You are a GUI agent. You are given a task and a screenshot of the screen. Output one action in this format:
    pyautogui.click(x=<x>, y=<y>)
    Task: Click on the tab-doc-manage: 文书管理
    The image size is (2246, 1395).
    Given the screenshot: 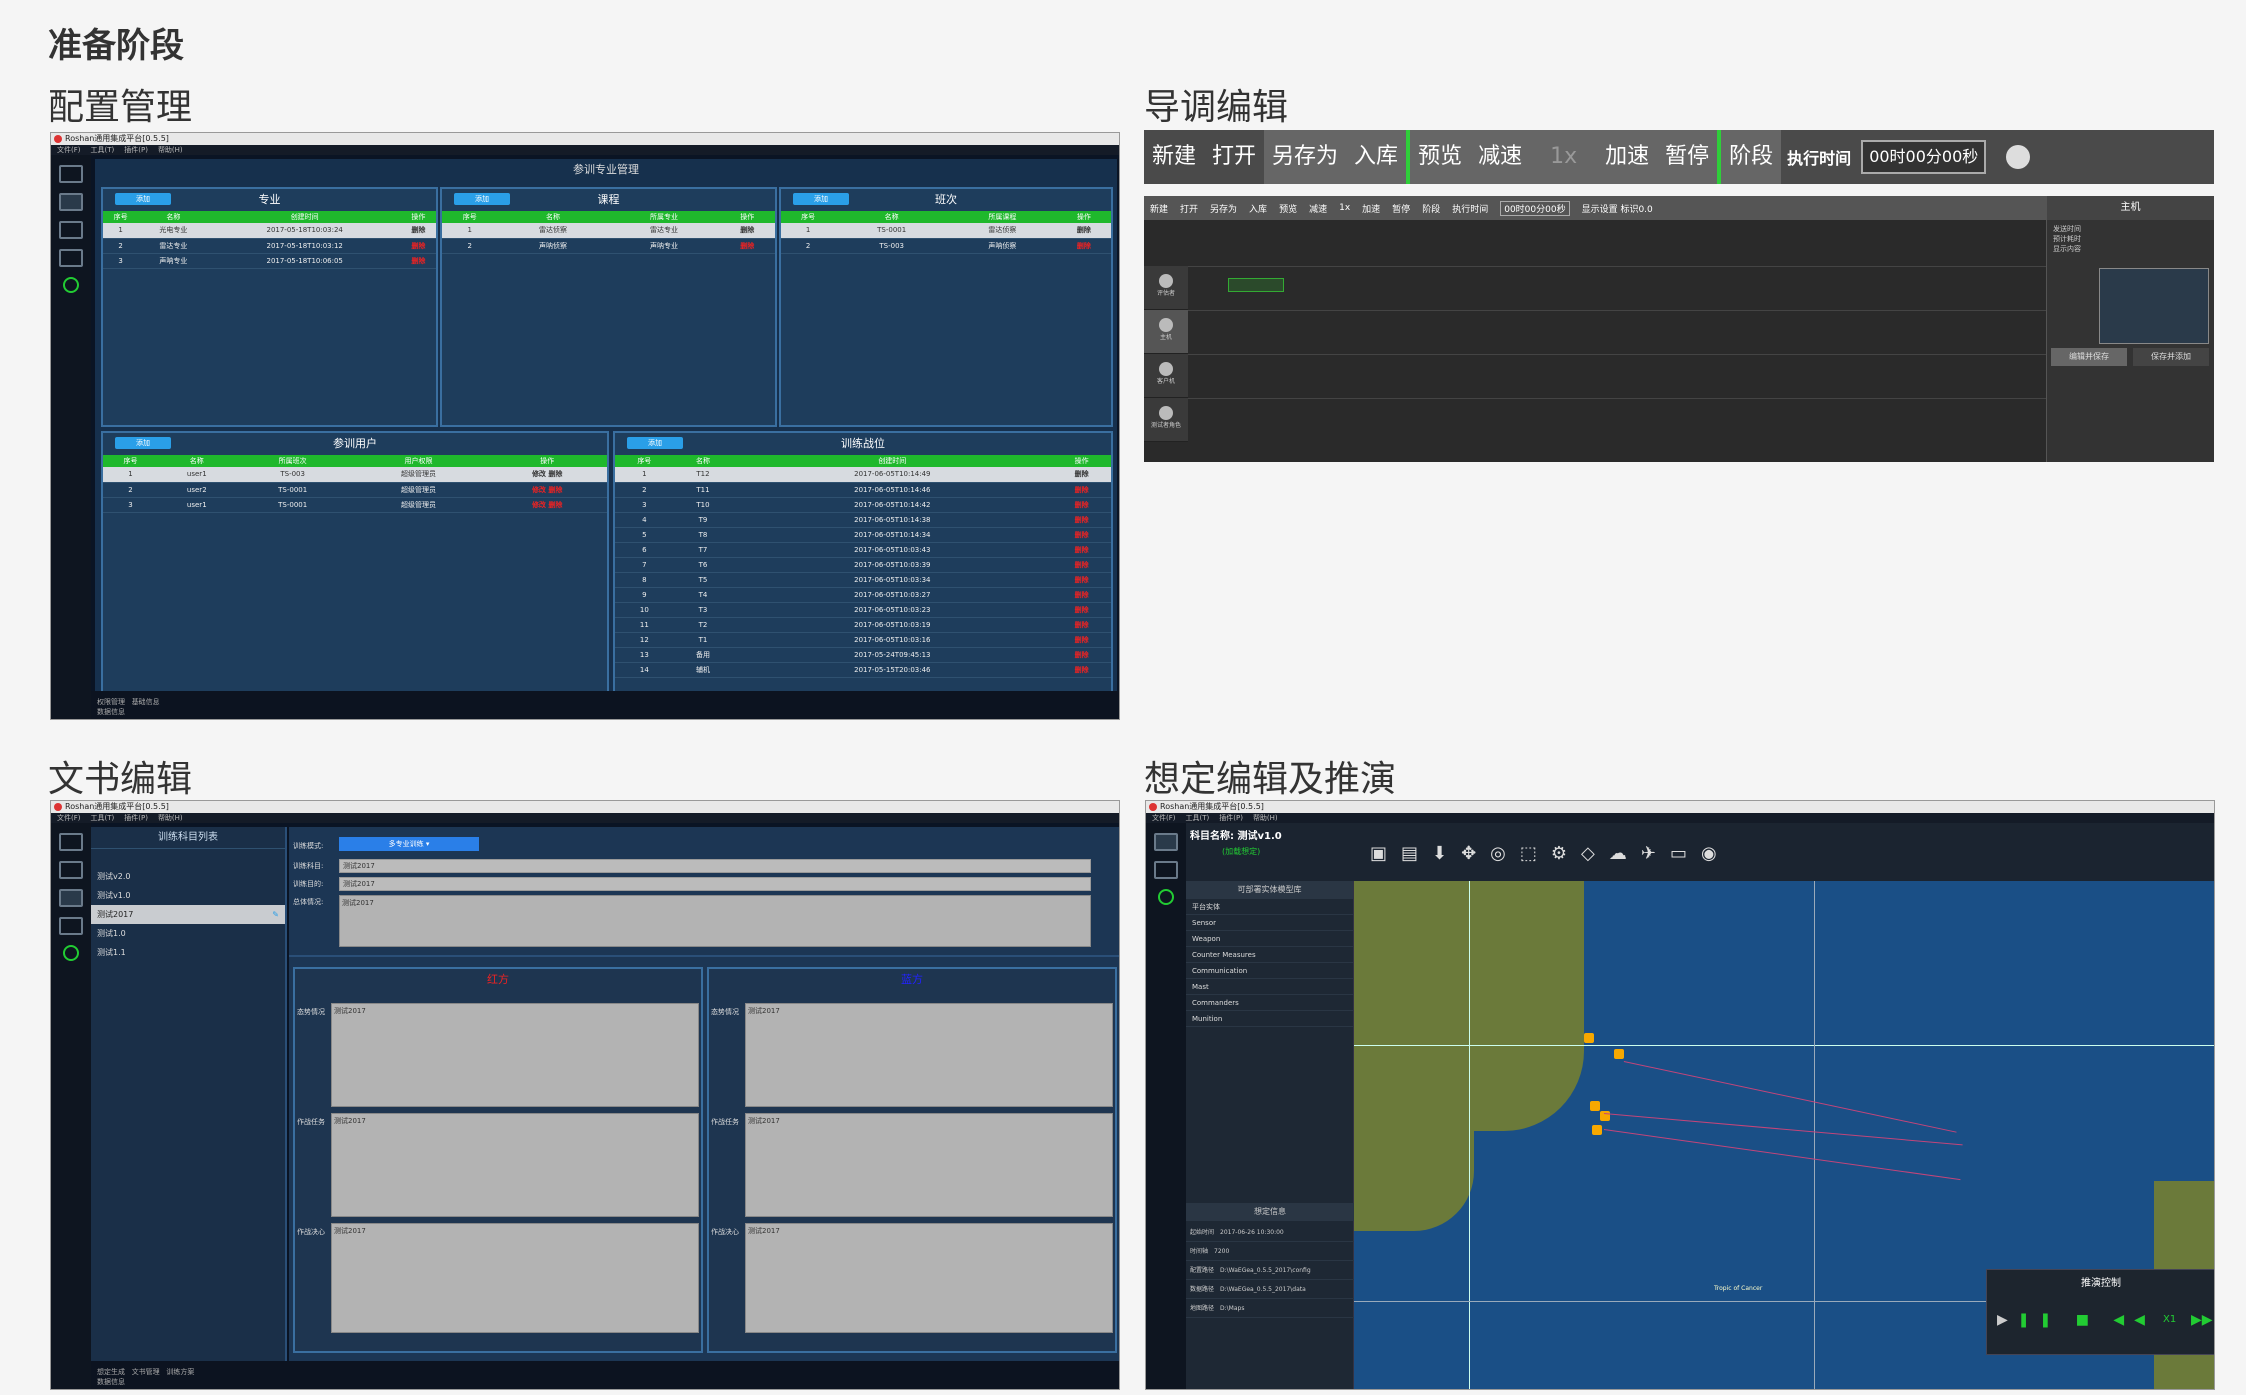 What is the action you would take?
    pyautogui.click(x=146, y=1372)
    